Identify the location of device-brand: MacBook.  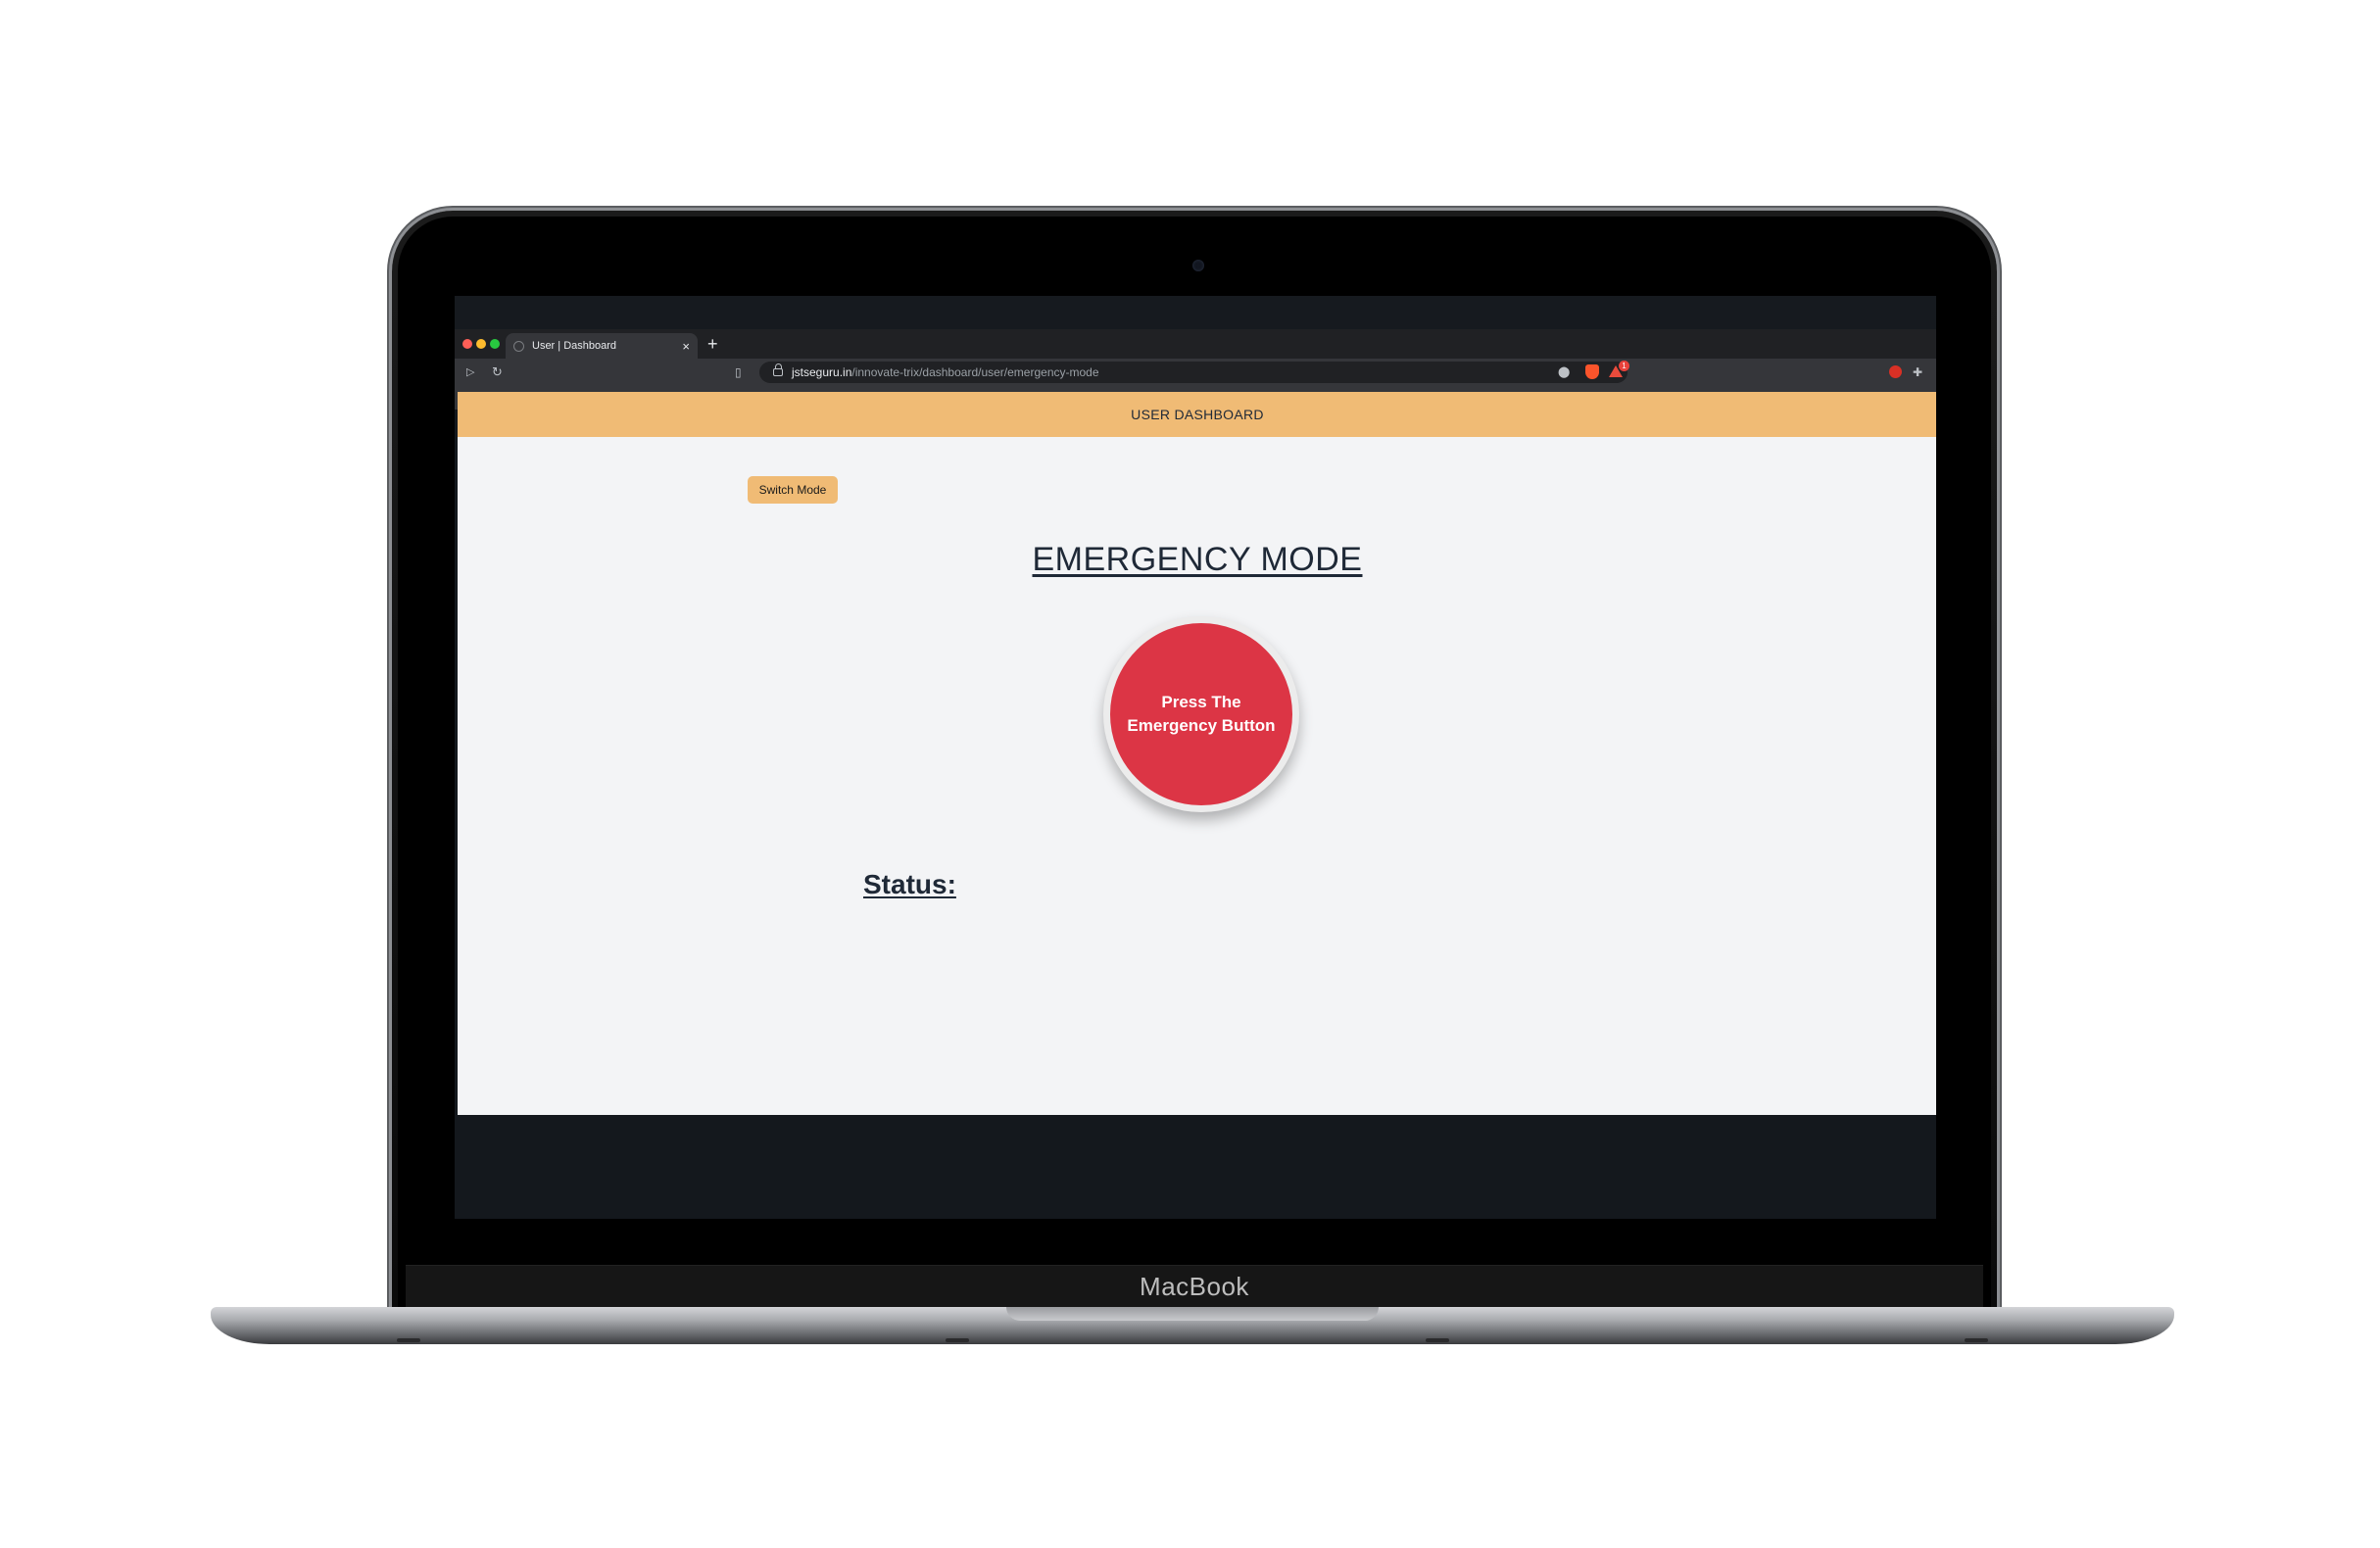
(1194, 1286).